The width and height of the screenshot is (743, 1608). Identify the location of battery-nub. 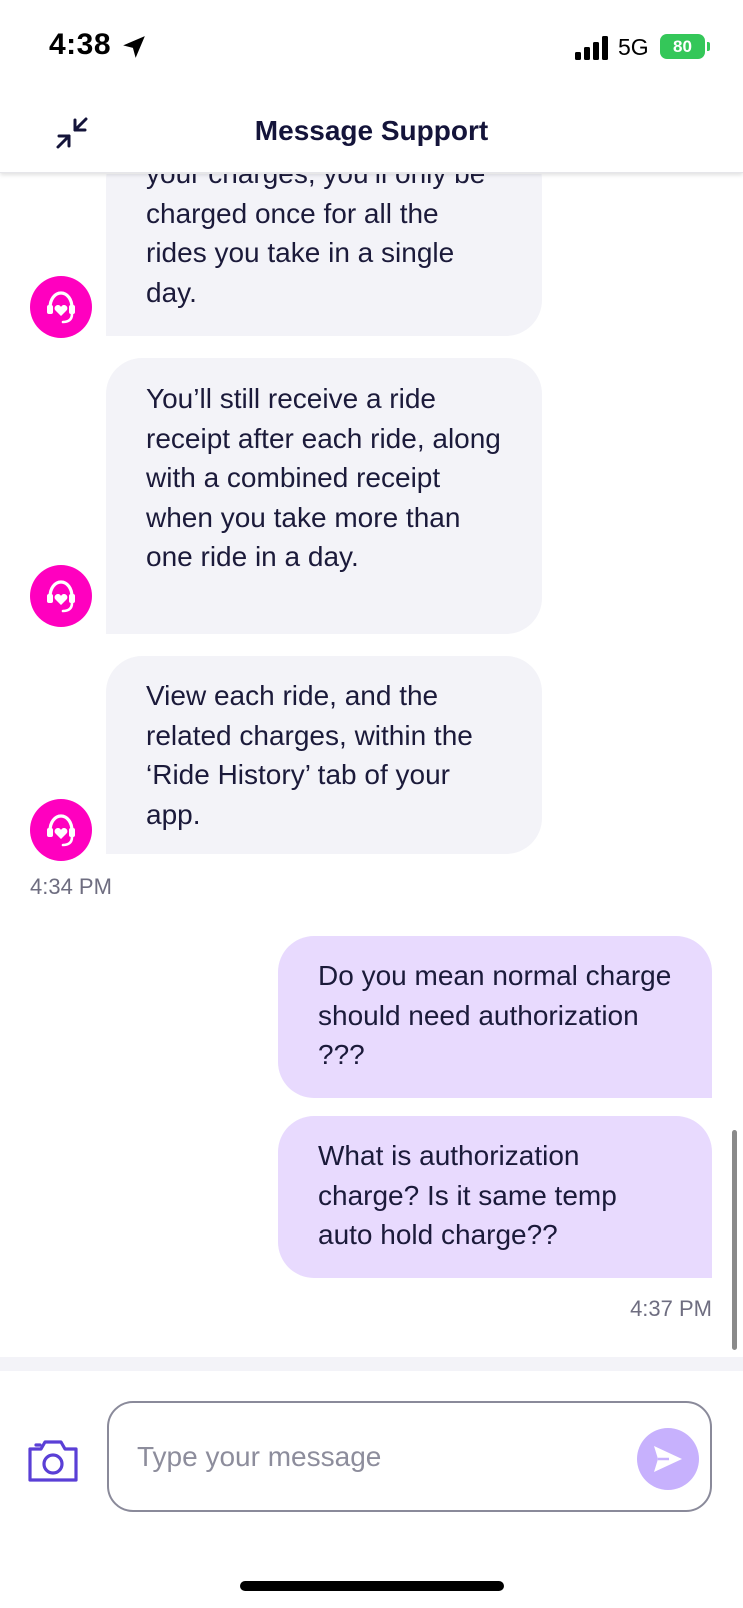
(708, 46).